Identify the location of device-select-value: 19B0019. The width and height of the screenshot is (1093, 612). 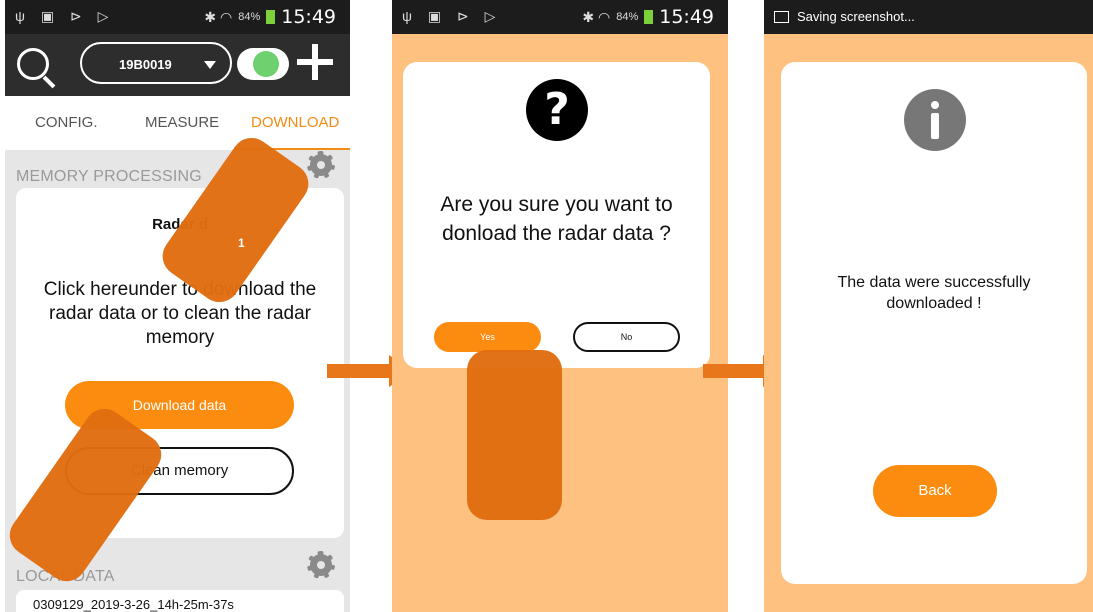
(145, 64).